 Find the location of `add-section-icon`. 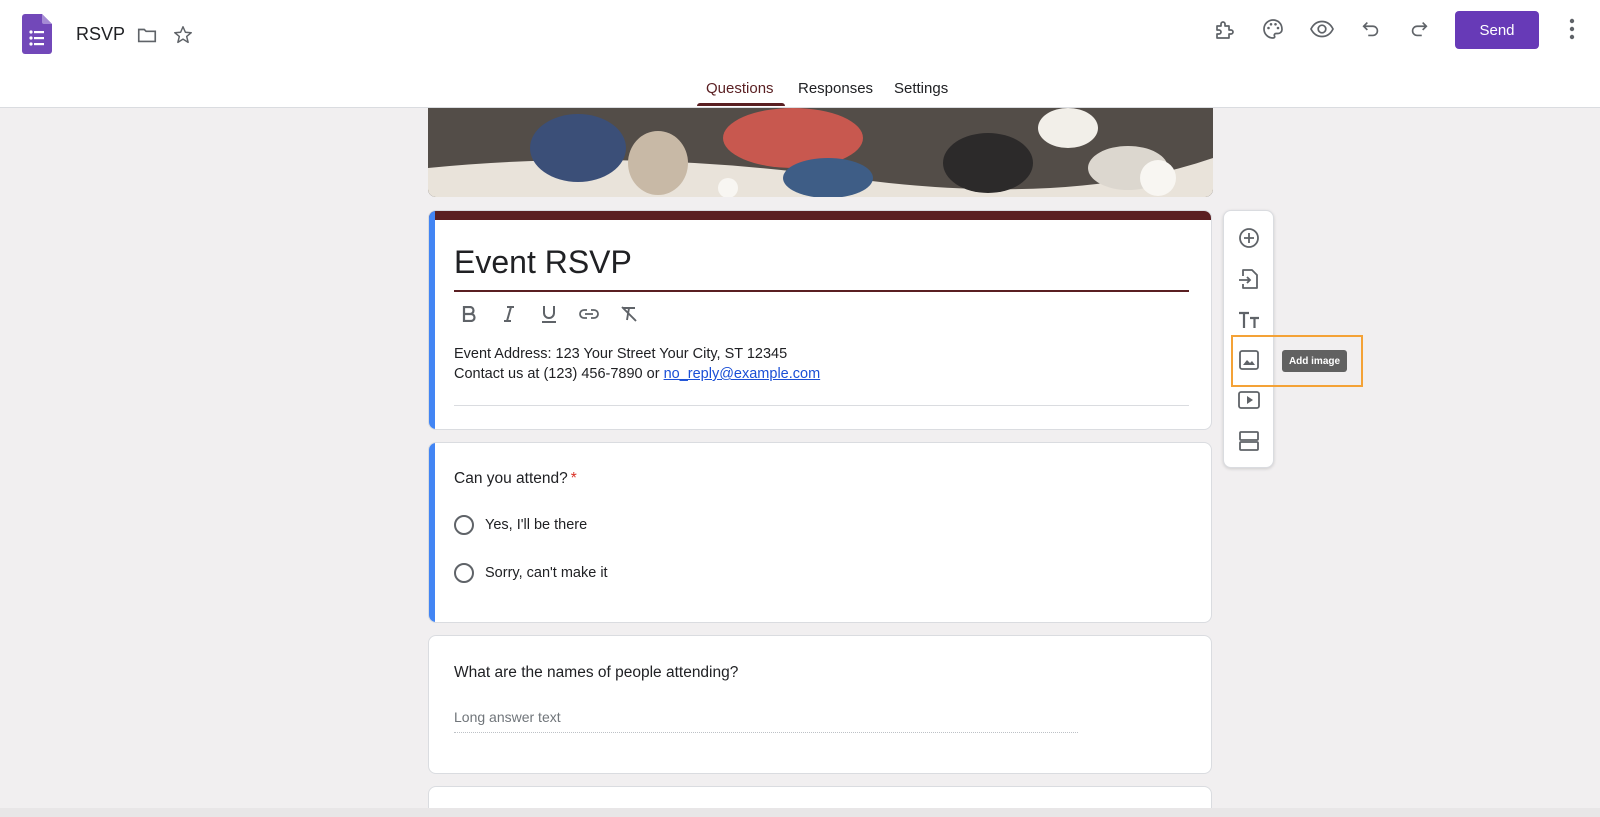

add-section-icon is located at coordinates (1249, 441).